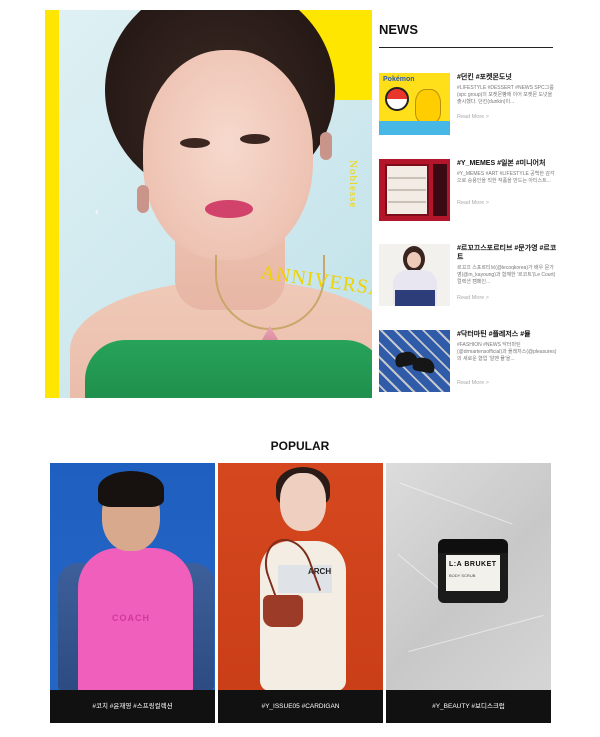 The height and width of the screenshot is (737, 600). I want to click on card-caption: #코치 #윤재영 #스프링컬렉션, so click(132, 706).